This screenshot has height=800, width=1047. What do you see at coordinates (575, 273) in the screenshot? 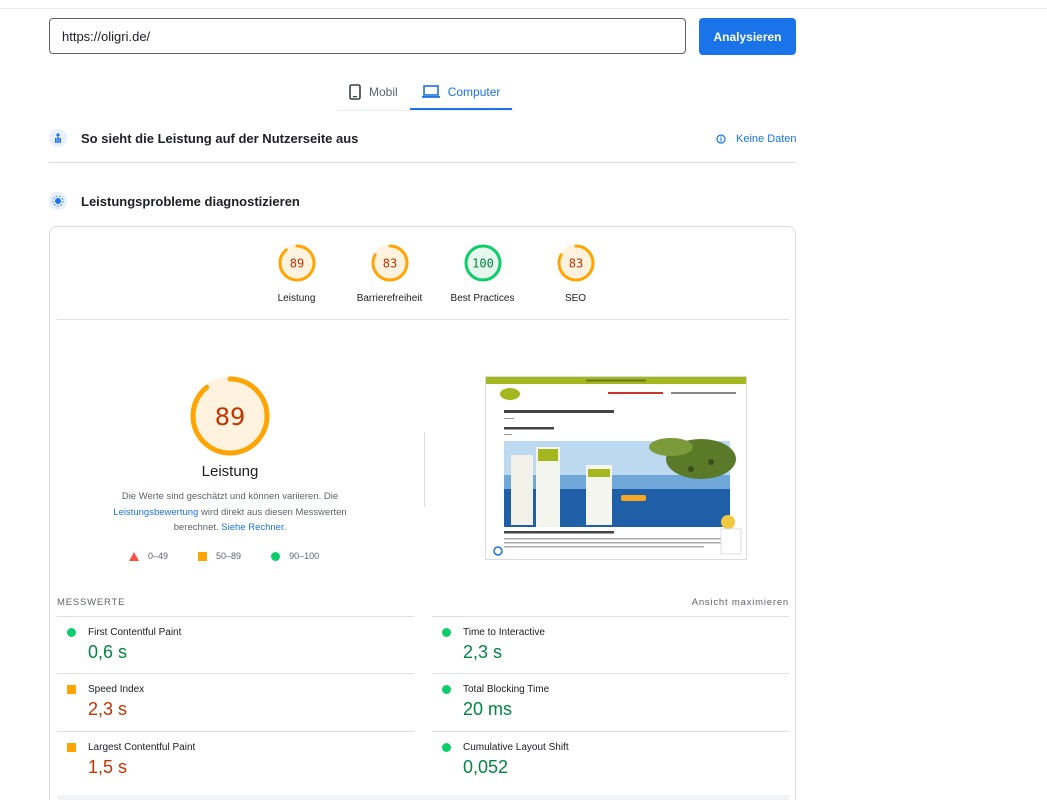
I see `score-gauge-seo: 83 SEO` at bounding box center [575, 273].